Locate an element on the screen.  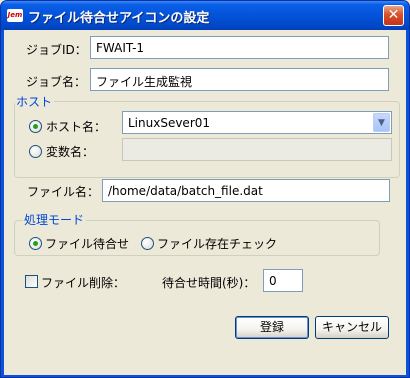
close-button: ✕ is located at coordinates (393, 15).